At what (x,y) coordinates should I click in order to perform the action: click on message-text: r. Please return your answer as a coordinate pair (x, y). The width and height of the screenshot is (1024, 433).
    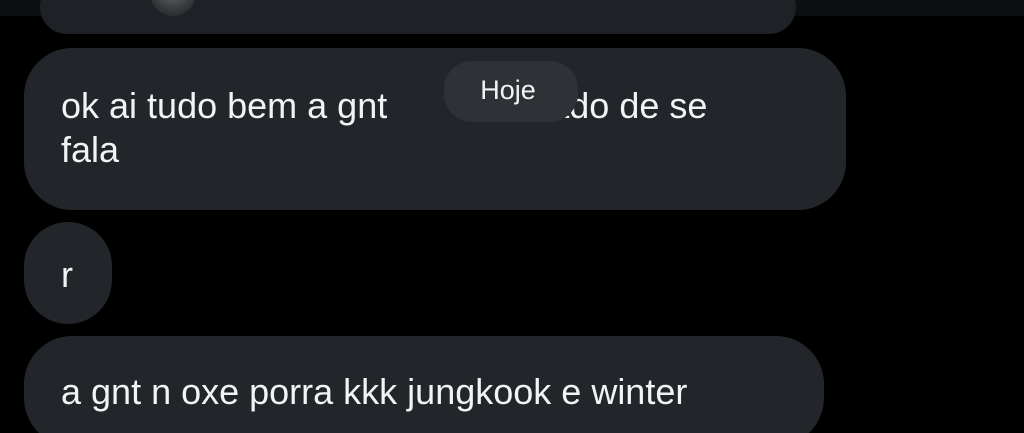
    Looking at the image, I should click on (67, 274).